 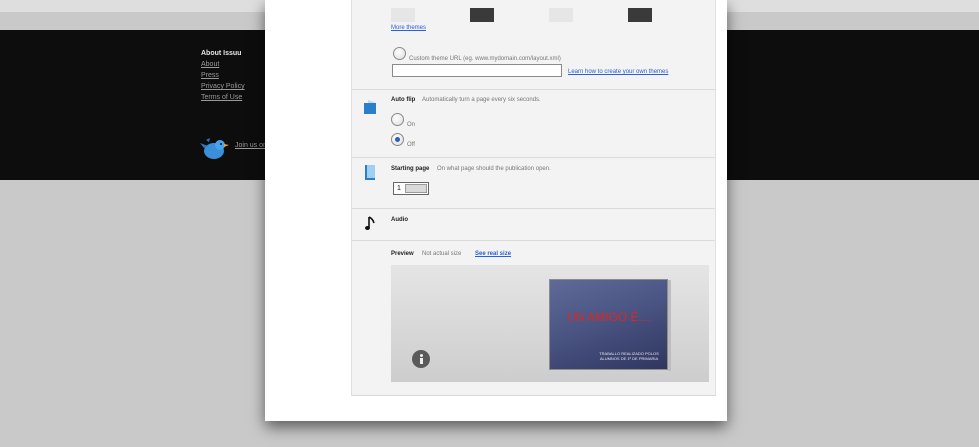 What do you see at coordinates (411, 145) in the screenshot?
I see `auto-flip-off-label: Off` at bounding box center [411, 145].